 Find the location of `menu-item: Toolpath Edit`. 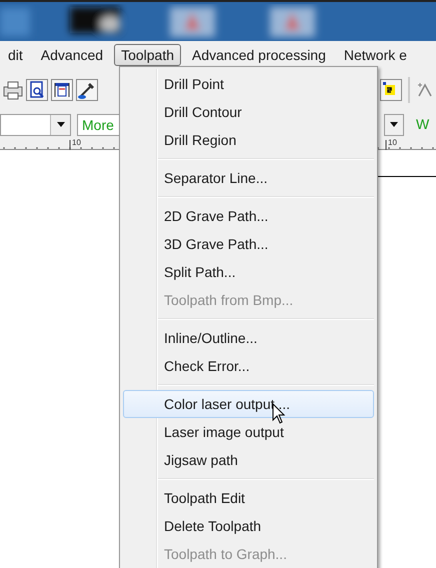

menu-item: Toolpath Edit is located at coordinates (248, 498).